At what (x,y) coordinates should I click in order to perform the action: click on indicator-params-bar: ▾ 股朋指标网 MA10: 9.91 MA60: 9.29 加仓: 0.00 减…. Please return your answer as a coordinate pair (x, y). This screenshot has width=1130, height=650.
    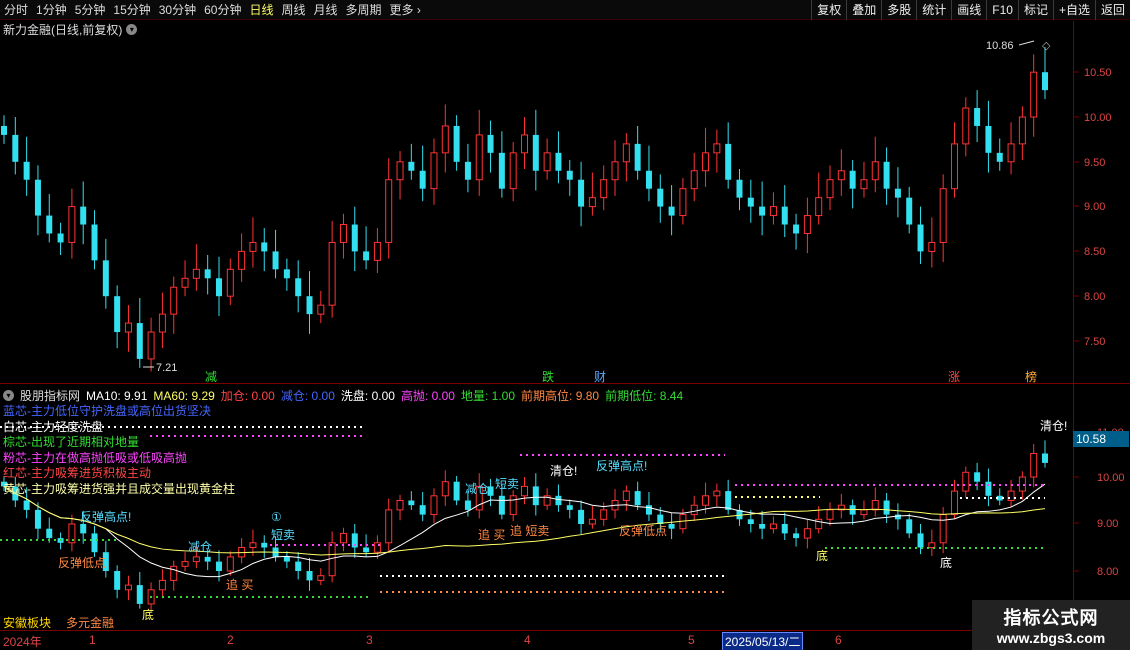
    Looking at the image, I should click on (343, 395).